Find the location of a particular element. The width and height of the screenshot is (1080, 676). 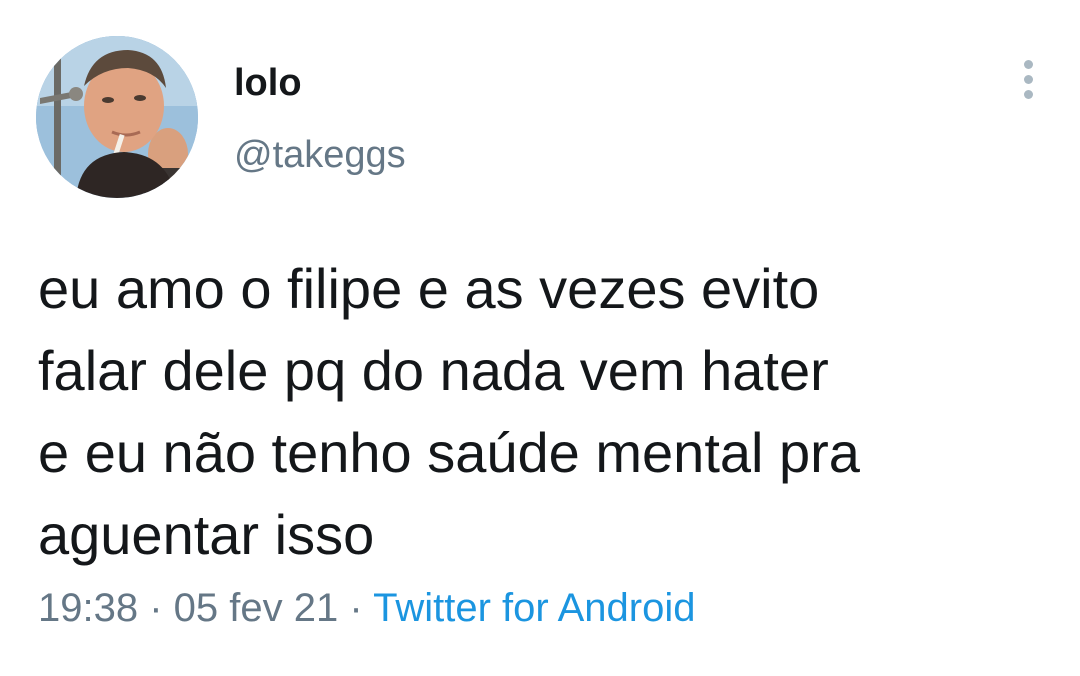

tweet-source-link: Twitter for Android is located at coordinates (534, 608).